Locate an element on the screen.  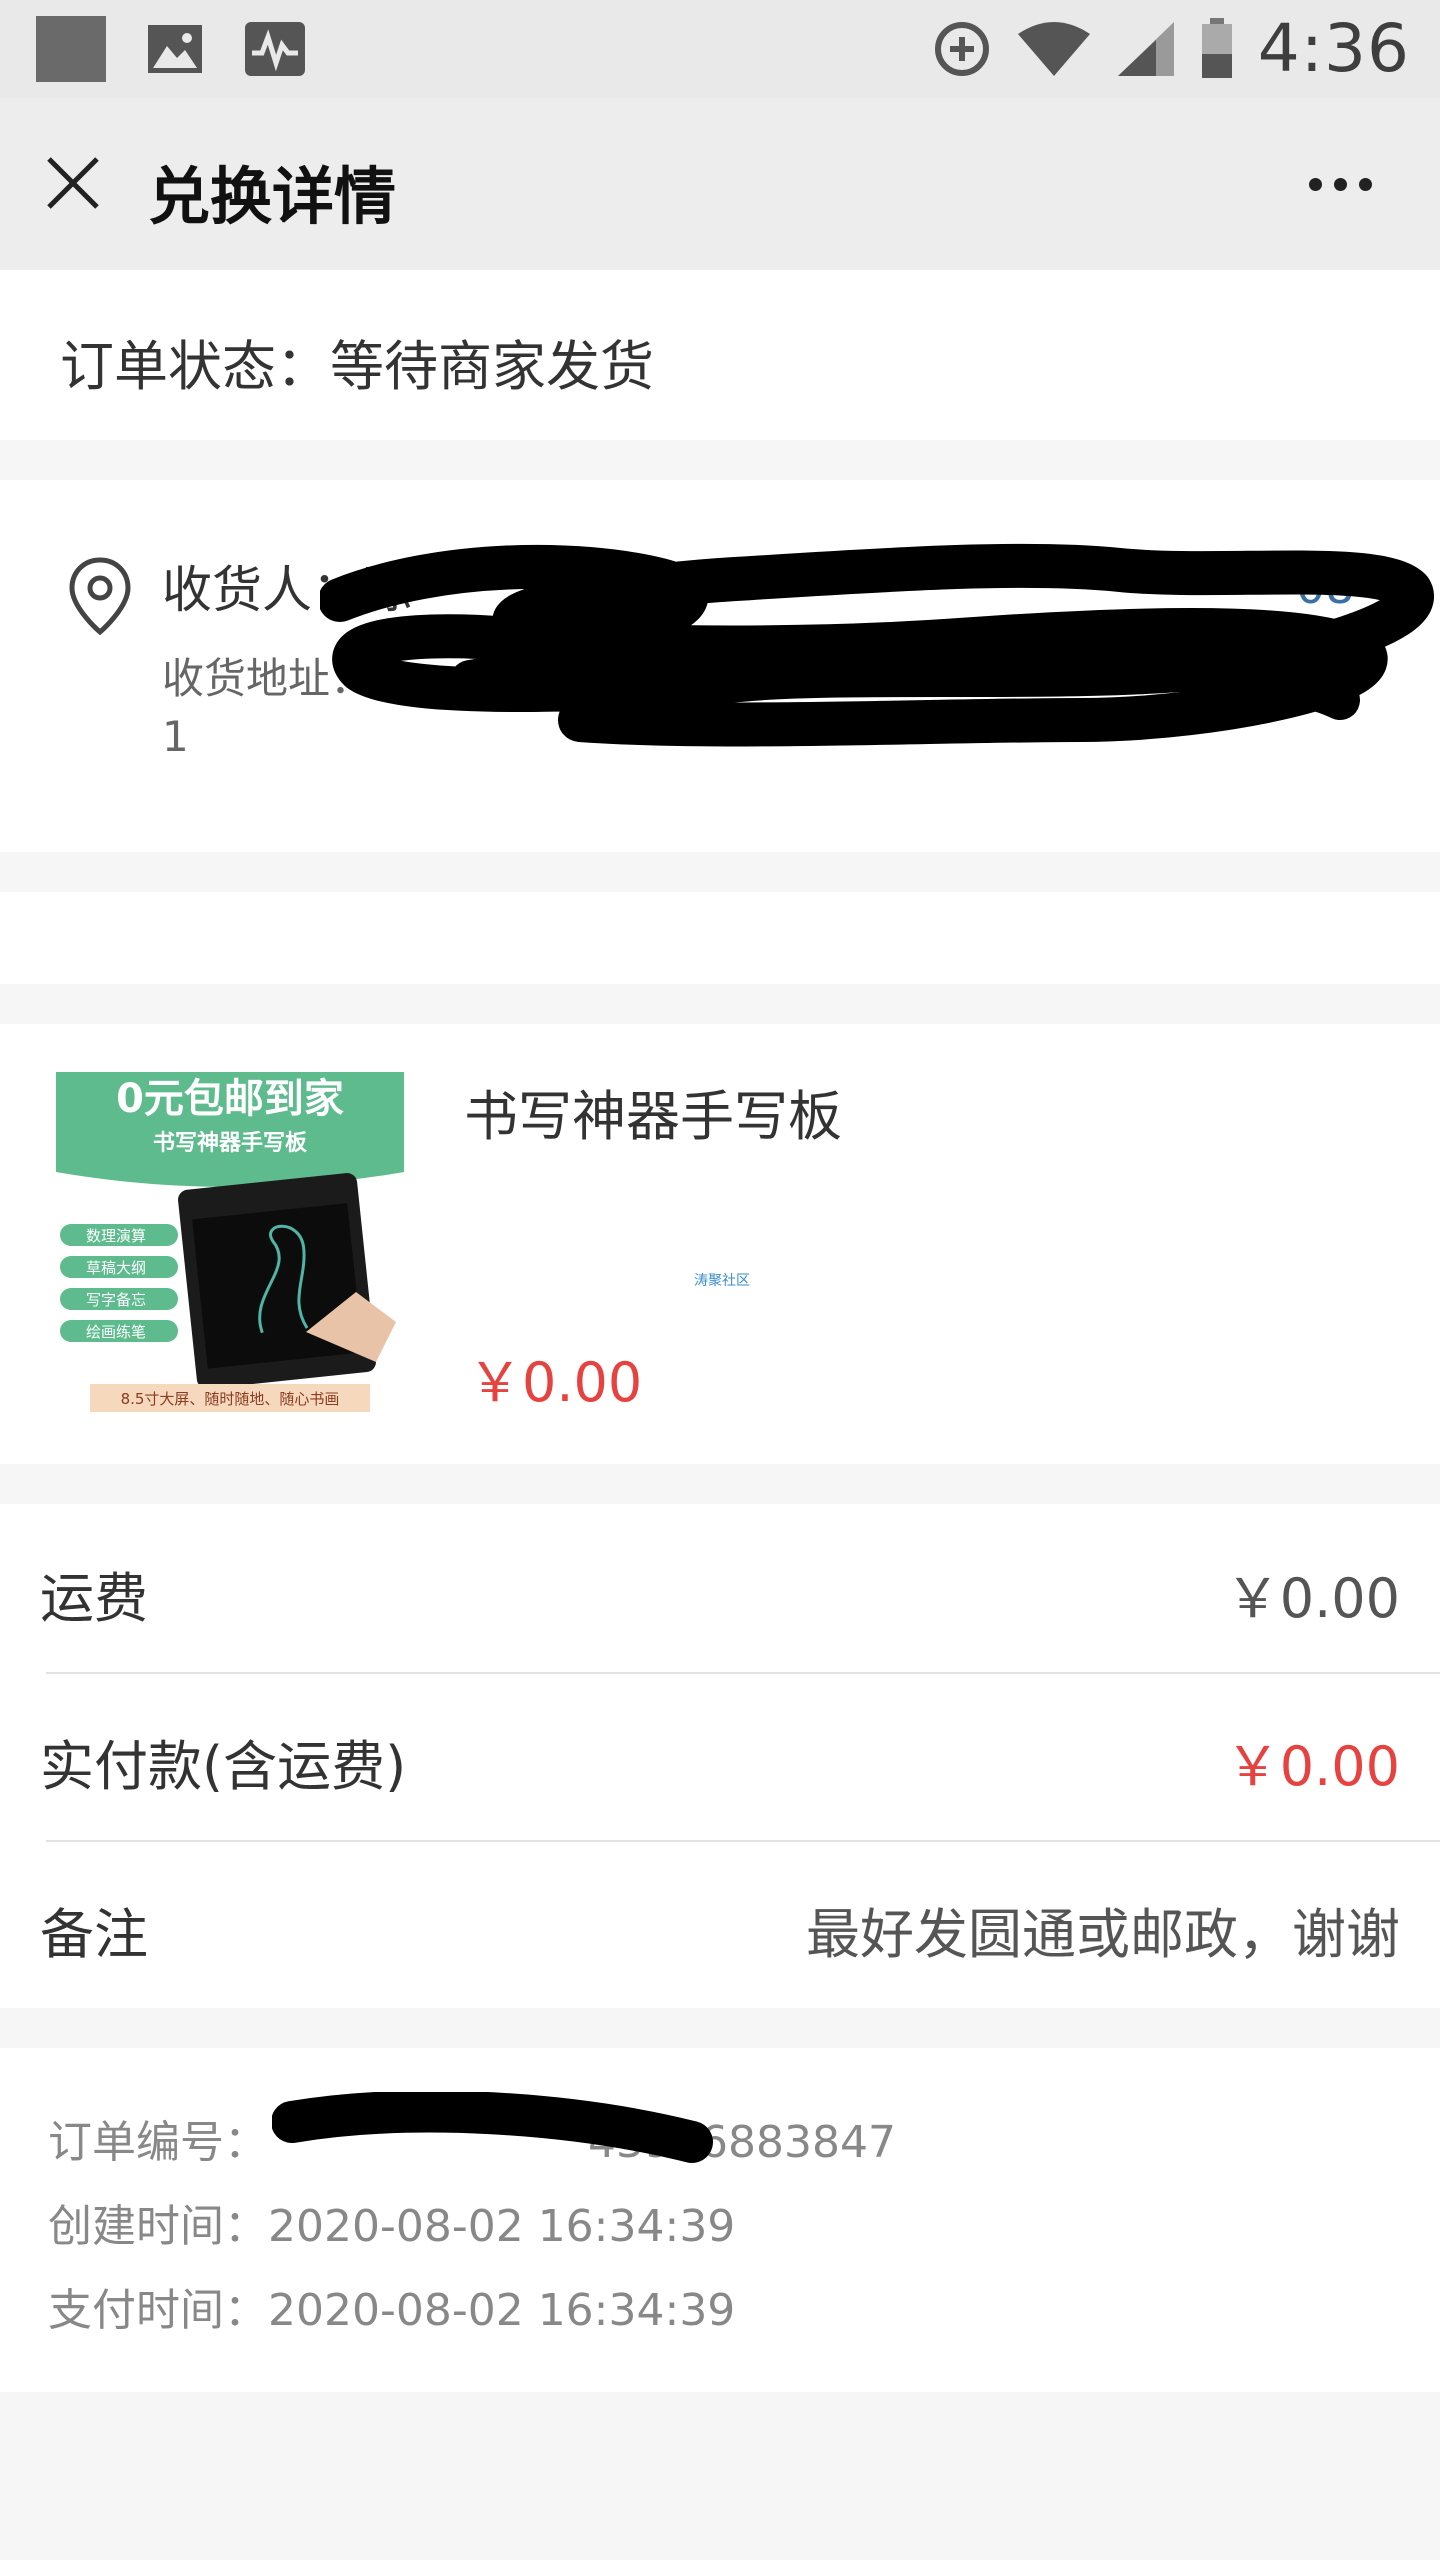
more-button is located at coordinates (1340, 184).